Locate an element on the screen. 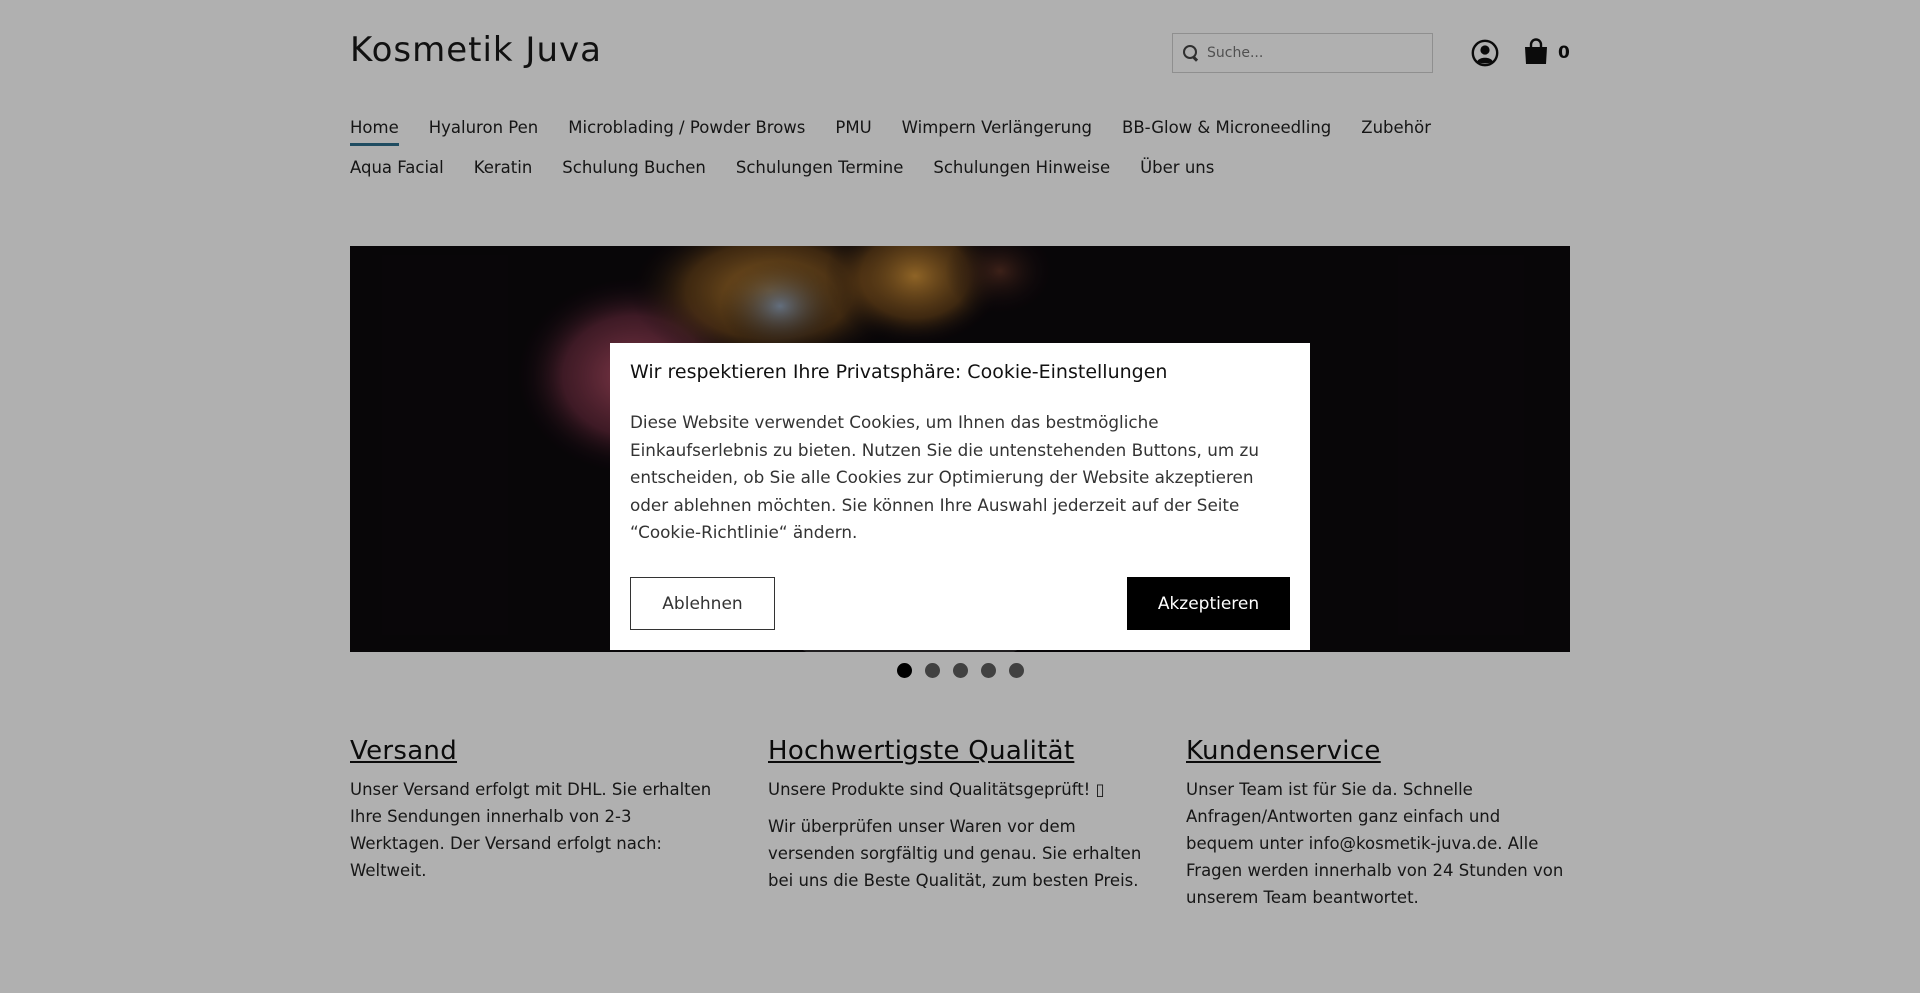 This screenshot has width=1920, height=993. accept-button: Akzeptieren is located at coordinates (1208, 603).